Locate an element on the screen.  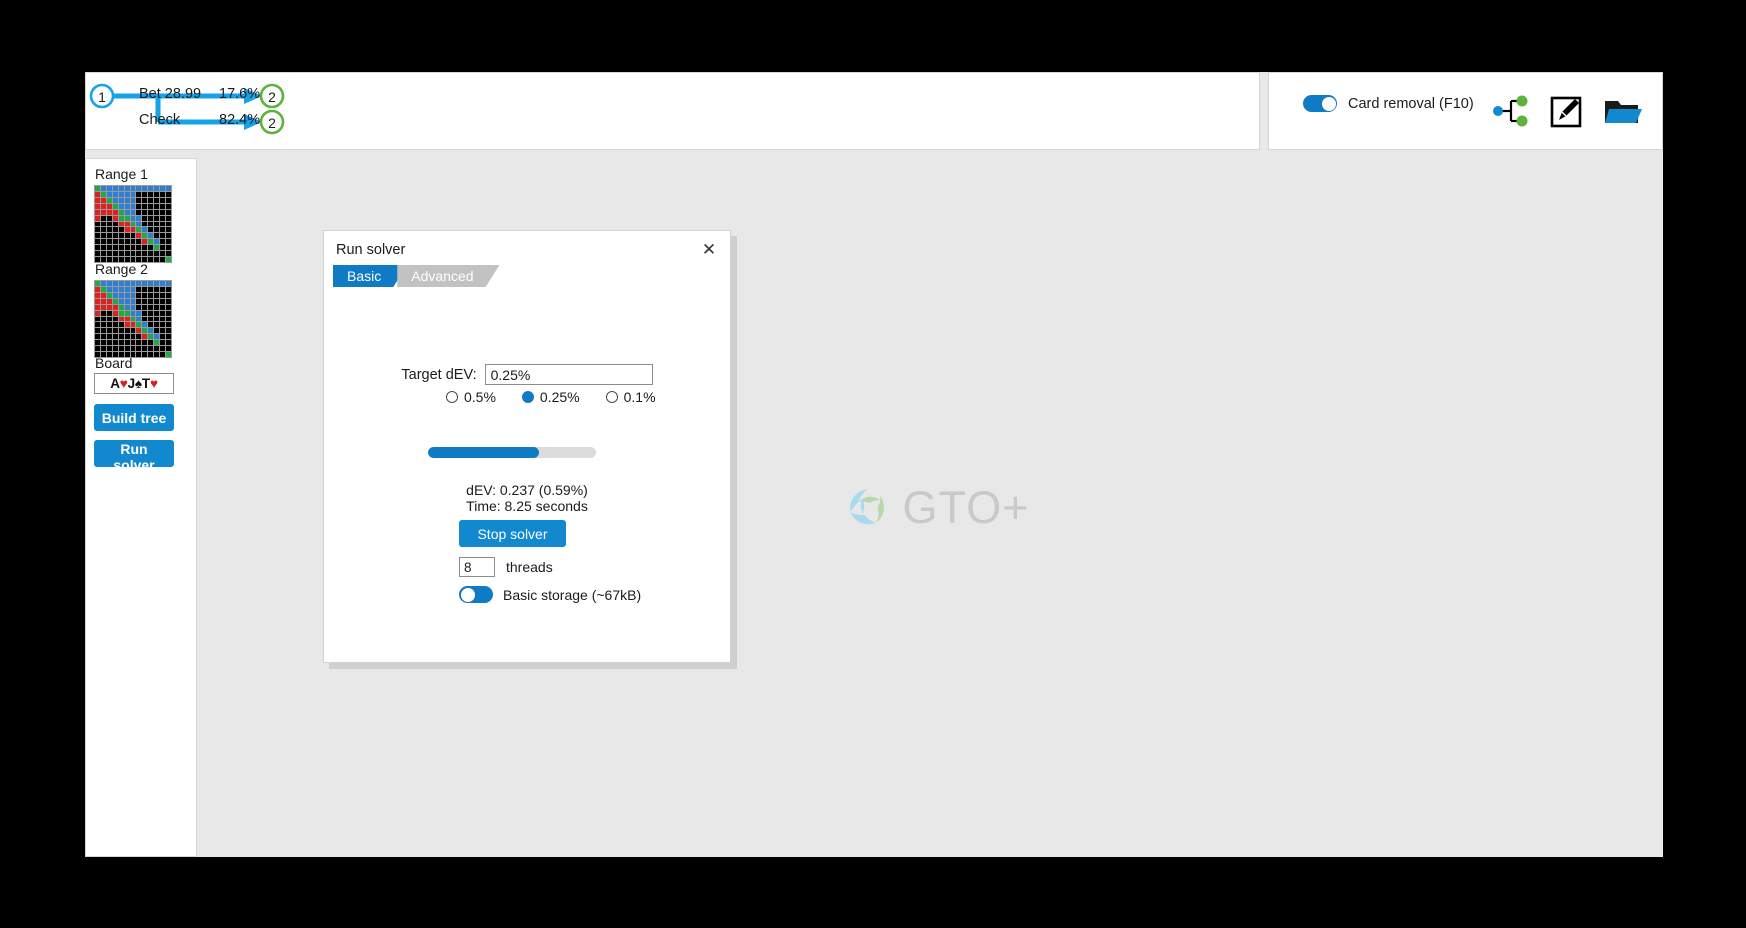
target-dev-input is located at coordinates (568, 374).